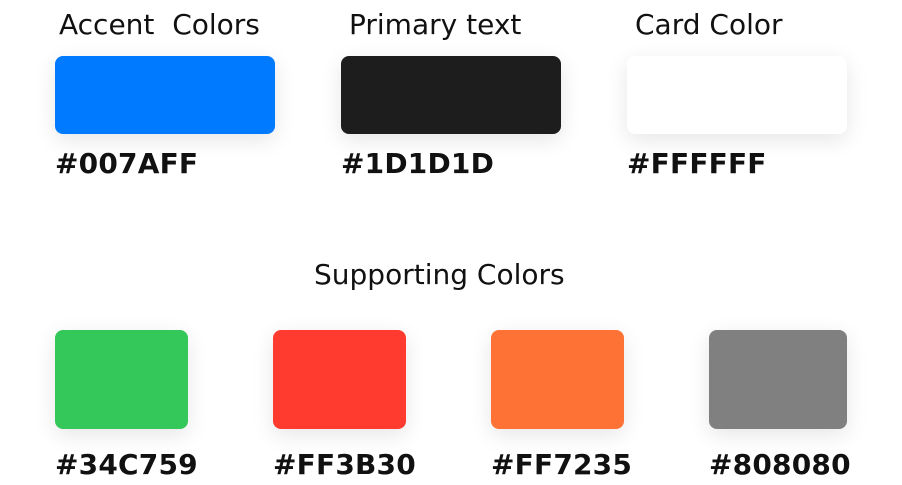 This screenshot has height=485, width=902. I want to click on supporting-swatch-orange, so click(557, 379).